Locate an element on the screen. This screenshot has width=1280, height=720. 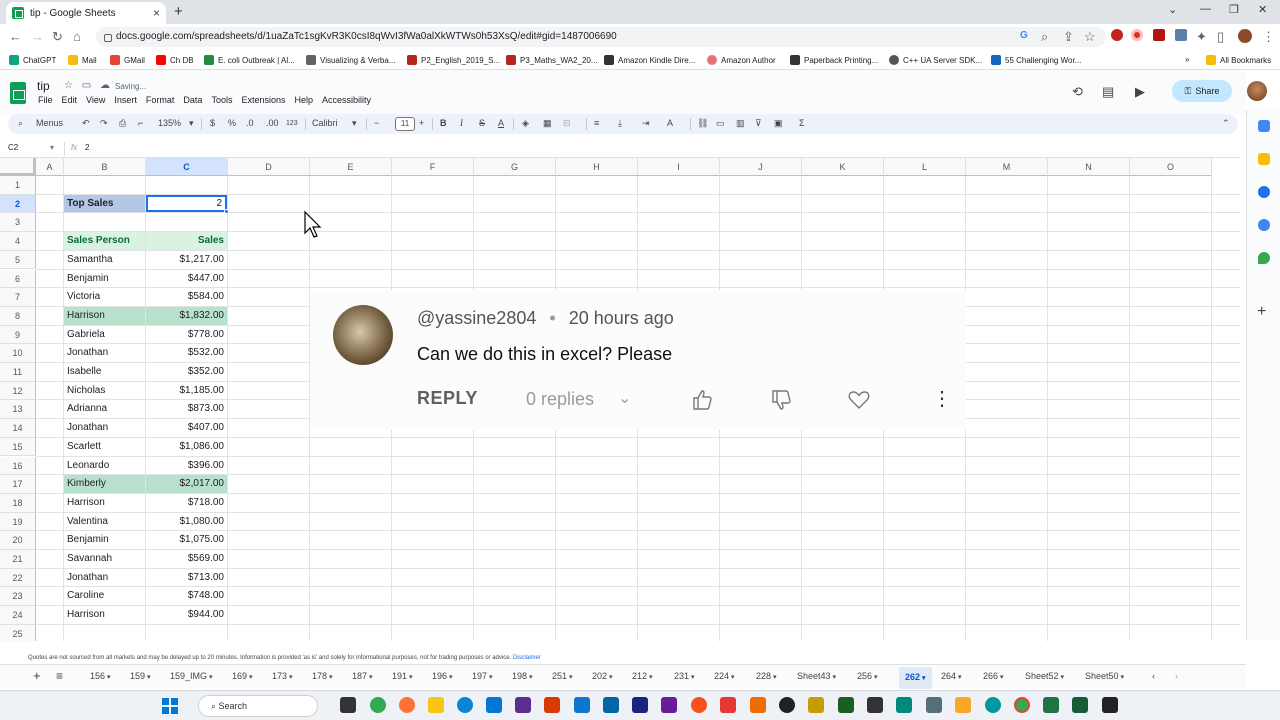
chrome-icon is located at coordinates (378, 705).